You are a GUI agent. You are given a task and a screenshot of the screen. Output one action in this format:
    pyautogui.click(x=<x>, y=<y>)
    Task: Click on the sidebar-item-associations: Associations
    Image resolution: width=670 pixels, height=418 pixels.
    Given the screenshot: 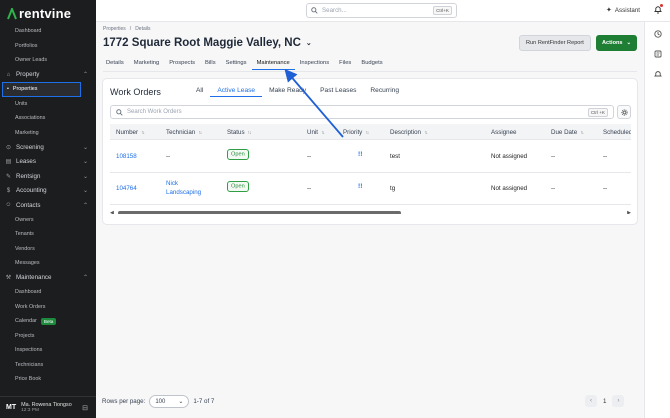 What is the action you would take?
    pyautogui.click(x=48, y=118)
    